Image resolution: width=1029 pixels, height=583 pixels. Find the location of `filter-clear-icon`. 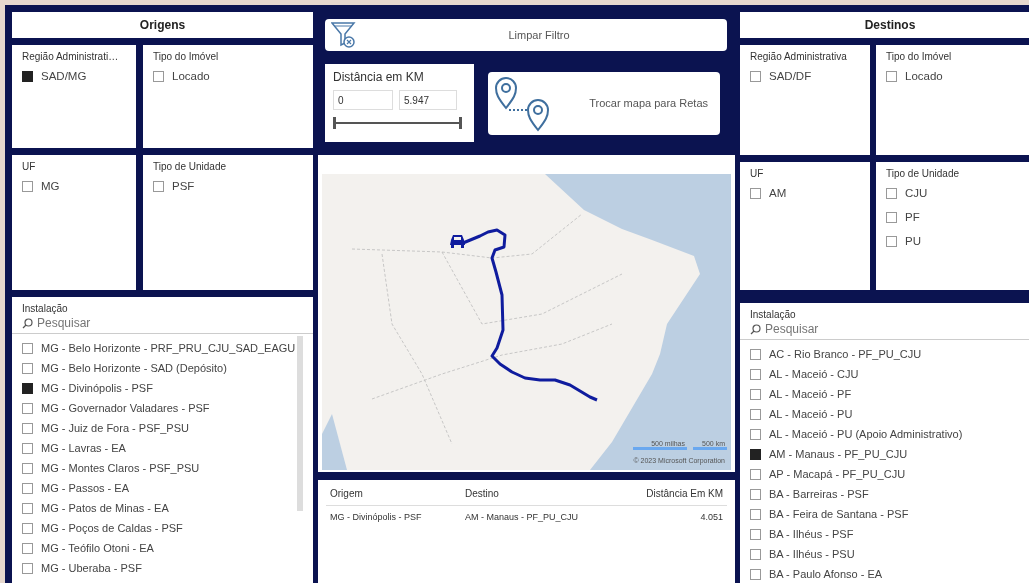

filter-clear-icon is located at coordinates (344, 35).